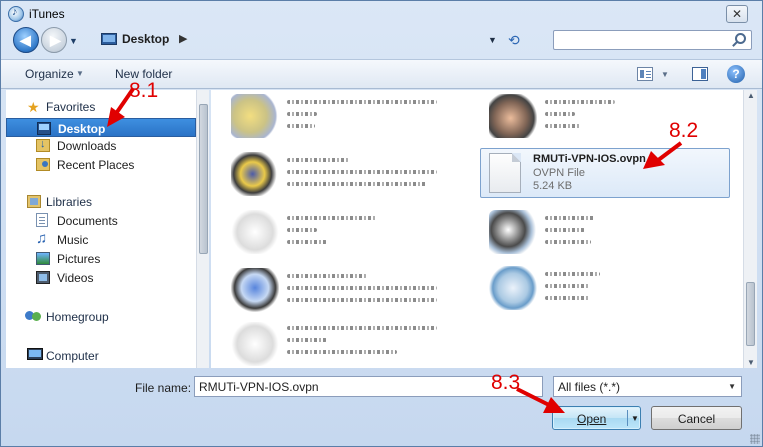 The image size is (763, 447). Describe the element at coordinates (109, 39) in the screenshot. I see `desktop-icon` at that location.